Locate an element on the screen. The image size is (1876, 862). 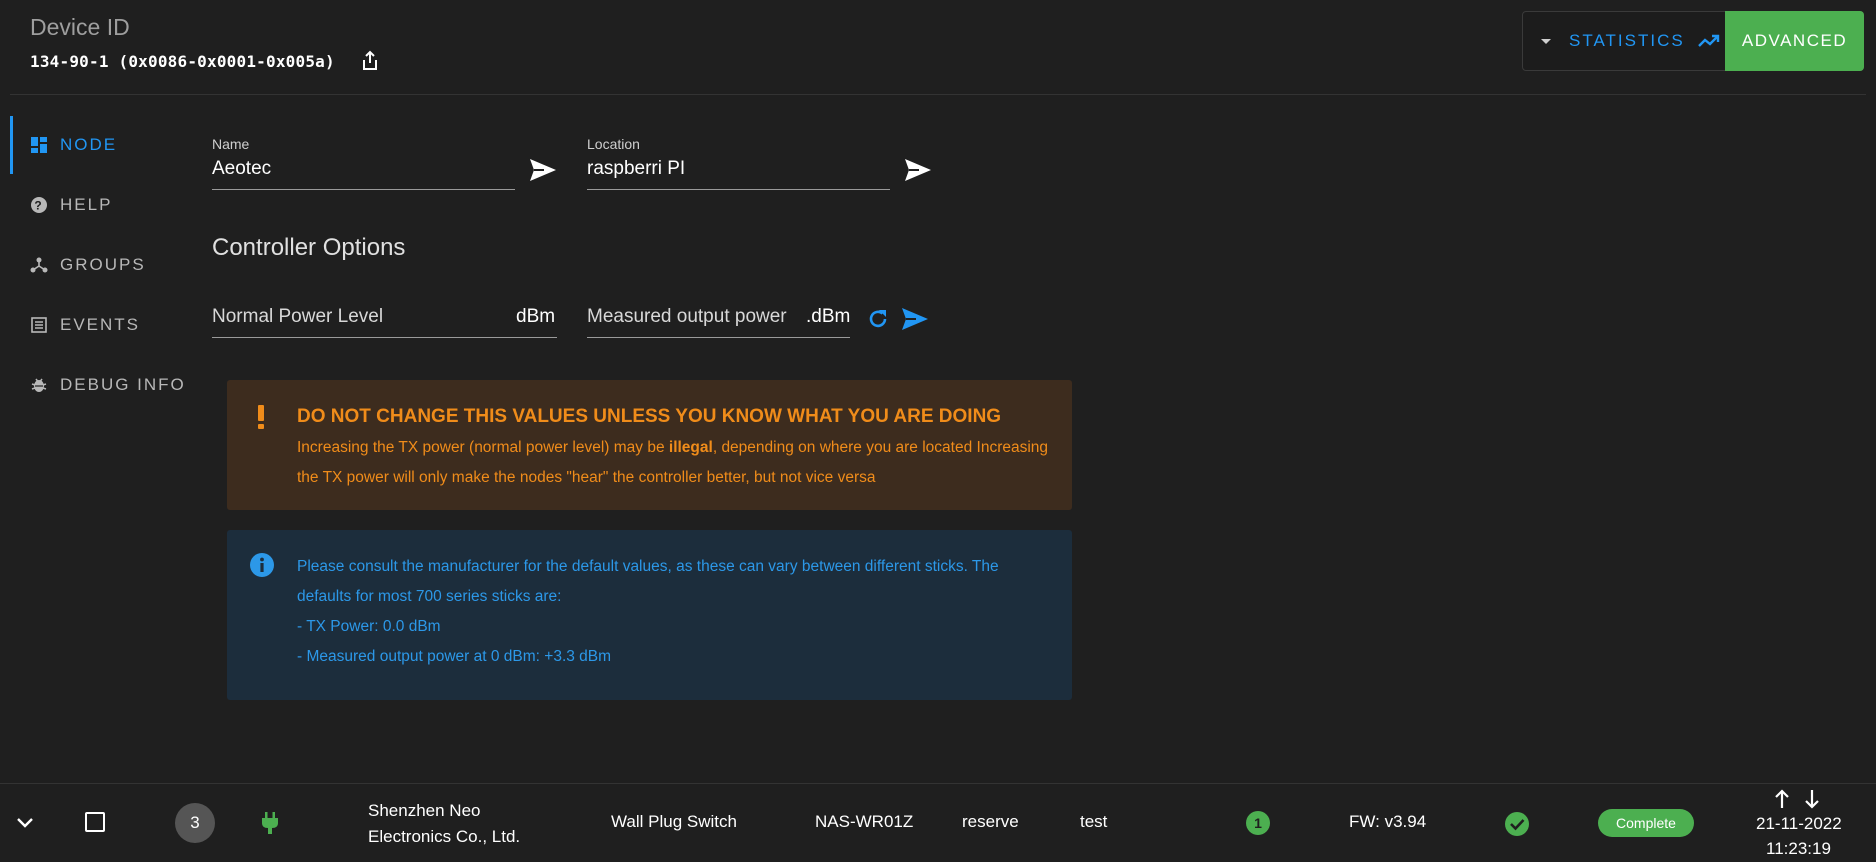
trending-up-icon is located at coordinates (1708, 40).